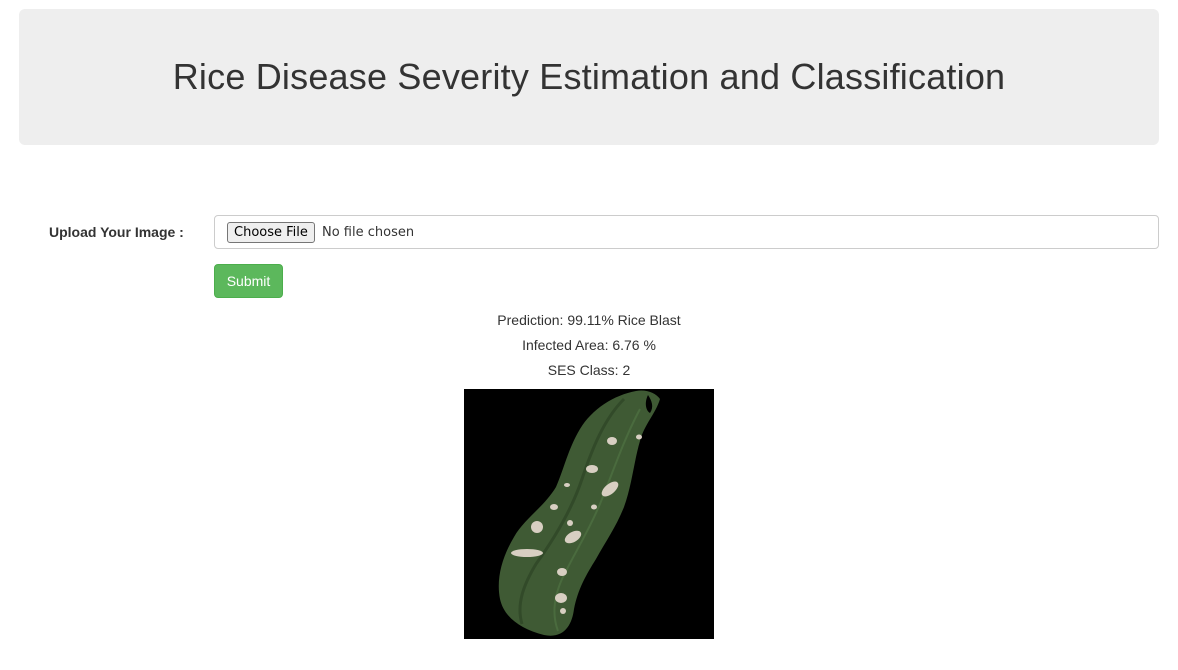  What do you see at coordinates (271, 232) in the screenshot?
I see `choose-file-button: Choose File` at bounding box center [271, 232].